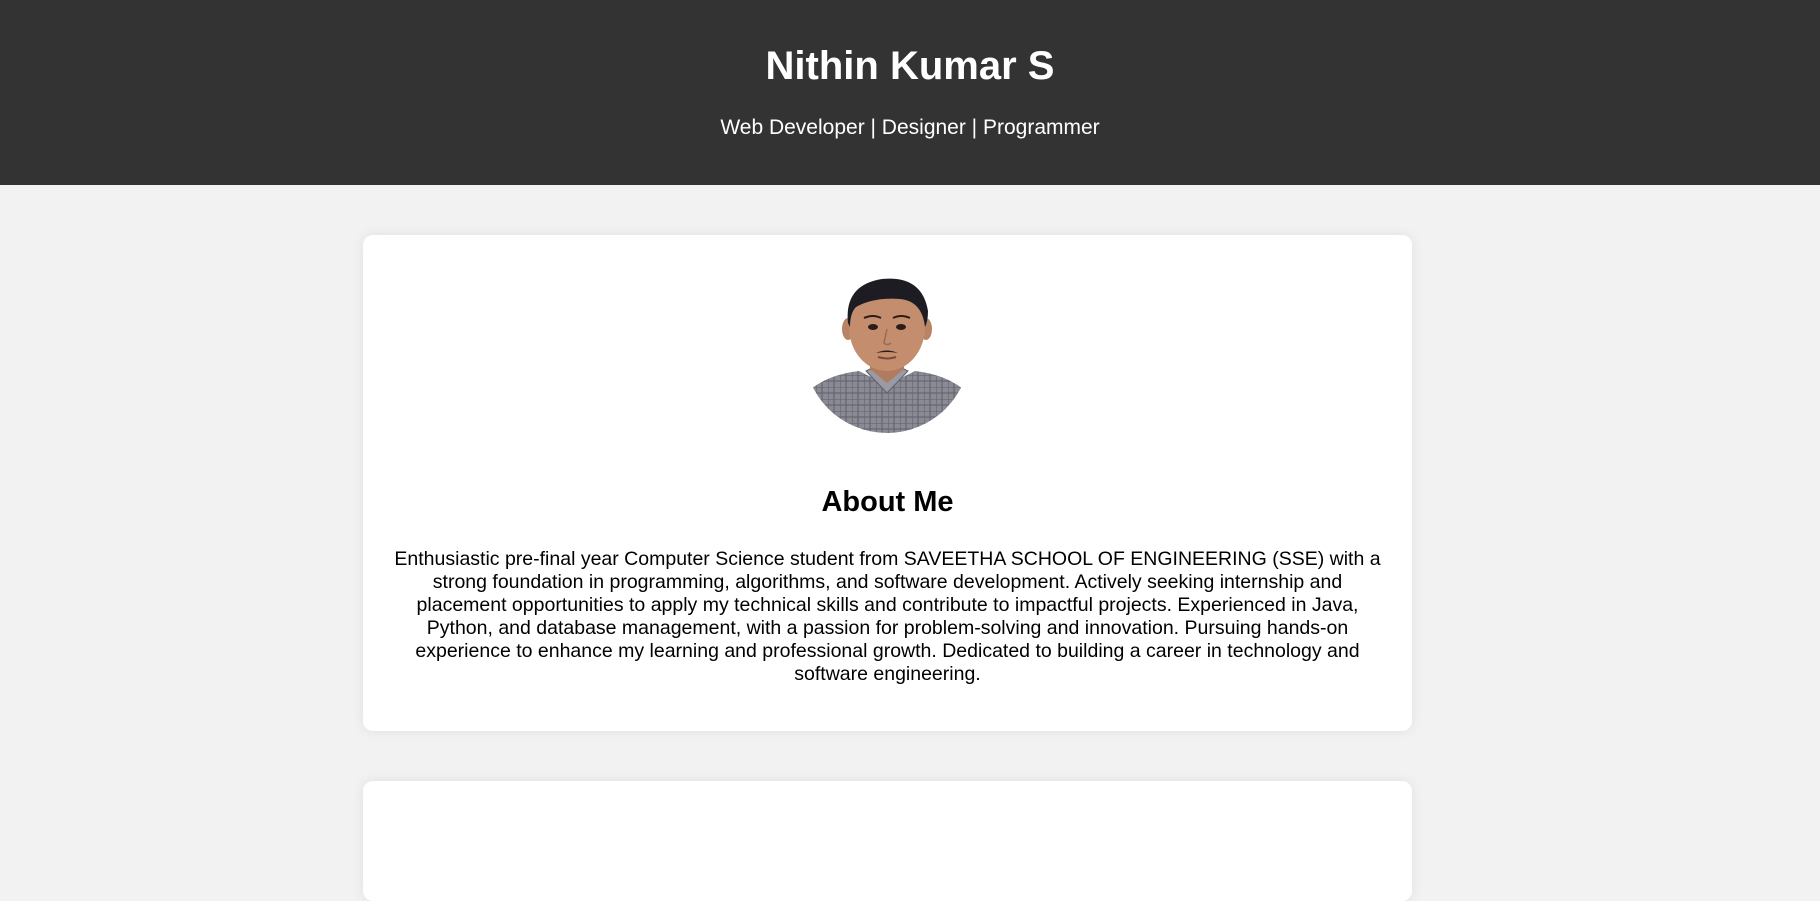  I want to click on tagline: Web Developer | Designer | Programmer, so click(910, 127).